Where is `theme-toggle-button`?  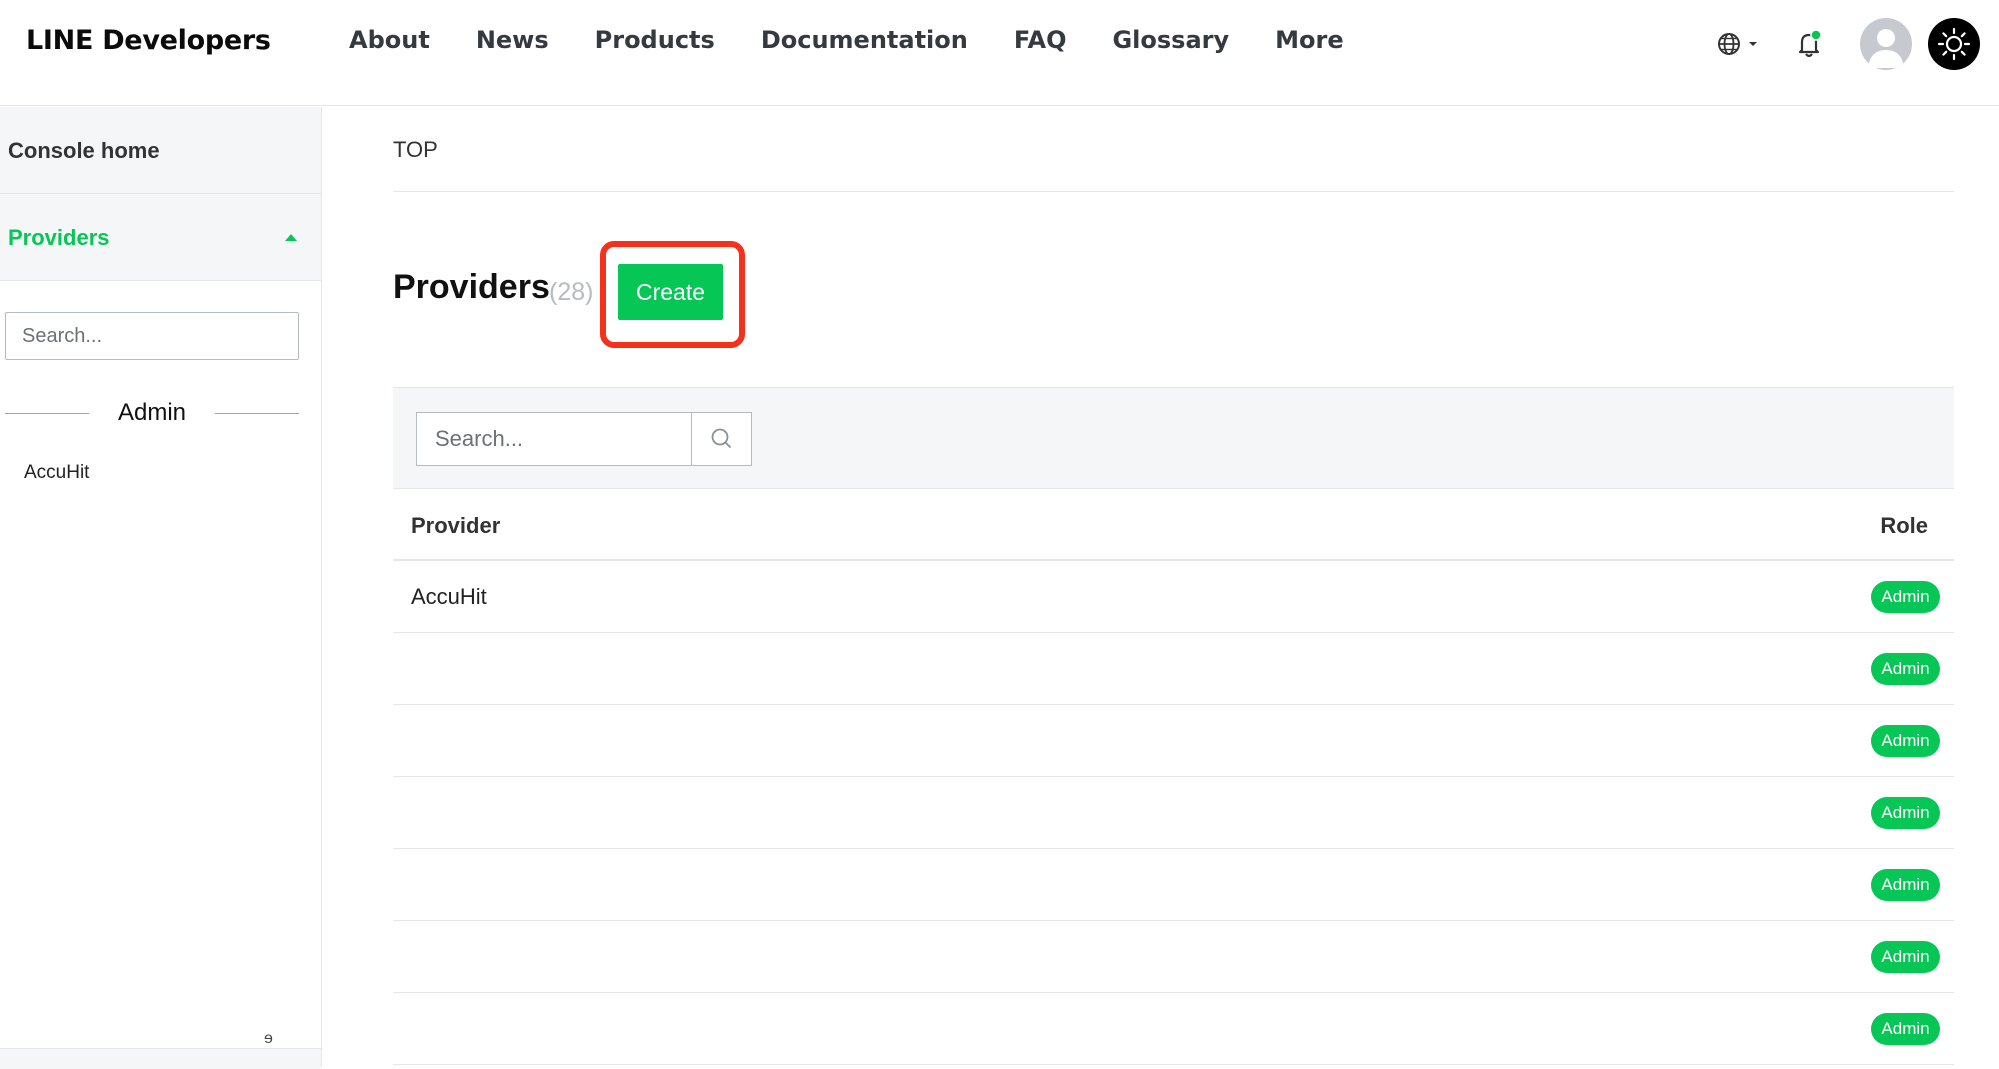
theme-toggle-button is located at coordinates (1954, 44).